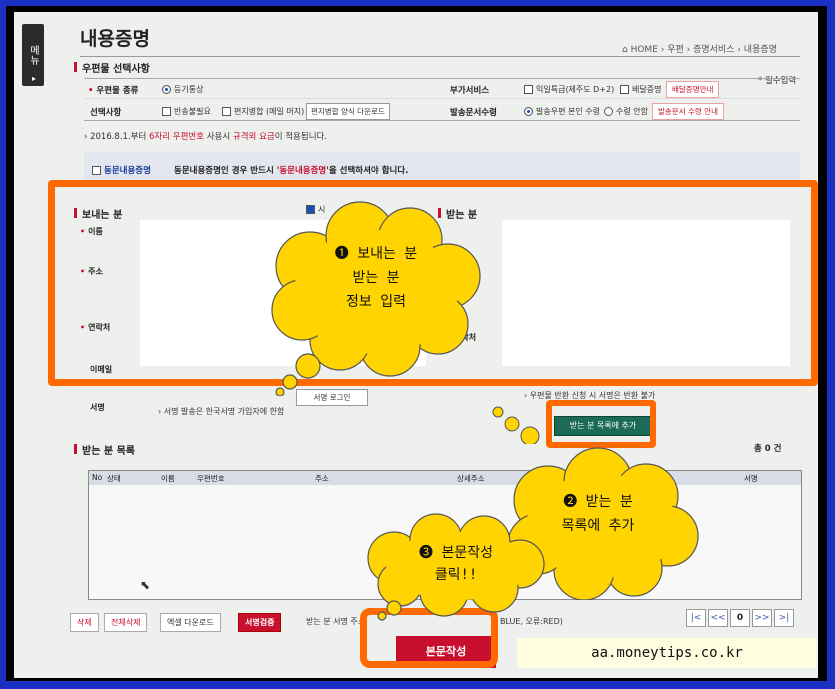 The image size is (835, 689). I want to click on callout1-line1: ❶ 보내는 분, so click(376, 254).